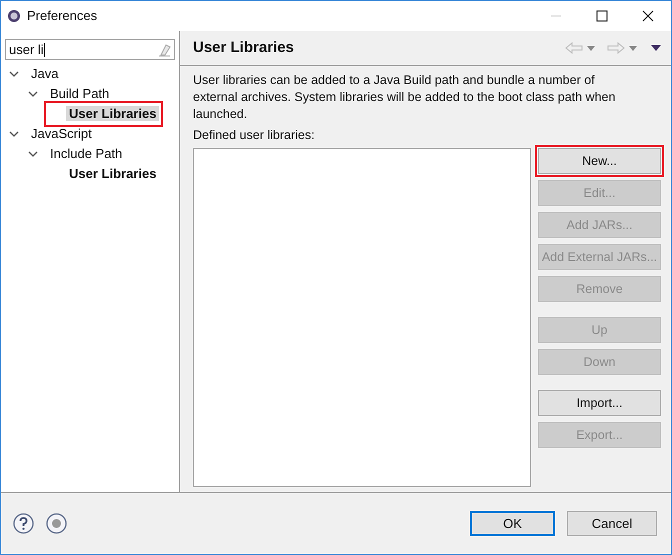 The width and height of the screenshot is (672, 555). What do you see at coordinates (656, 48) in the screenshot?
I see `view-menu-icon` at bounding box center [656, 48].